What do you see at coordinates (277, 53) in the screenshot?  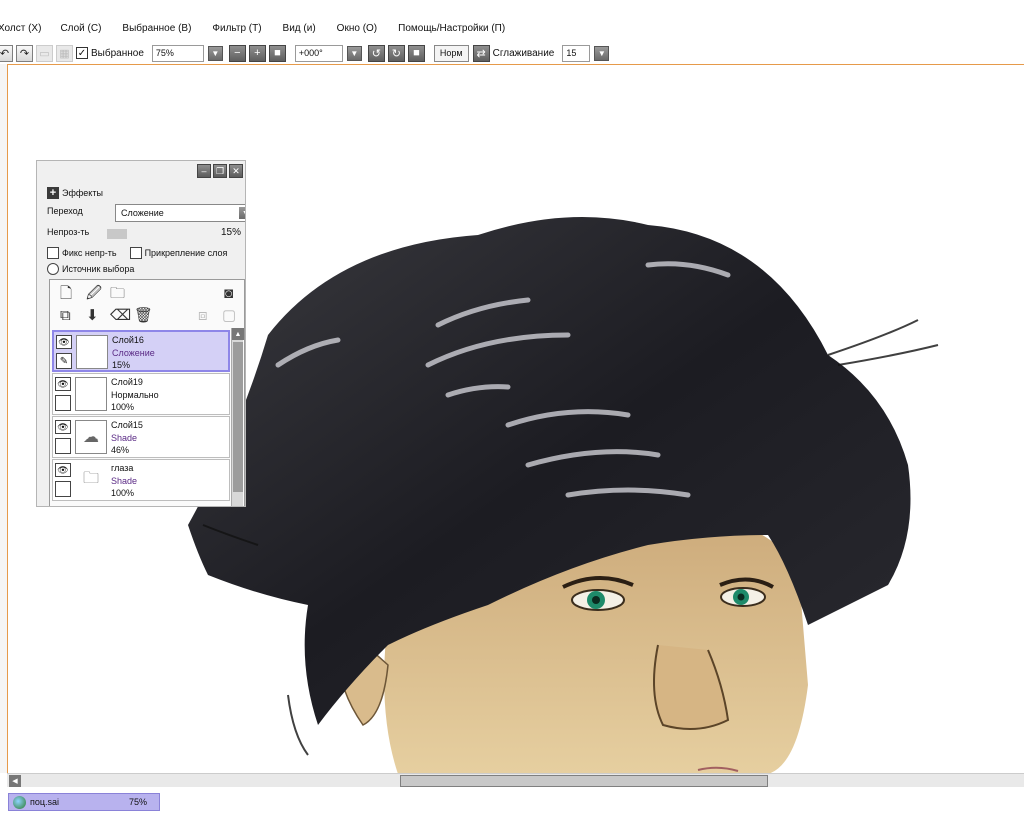 I see `zoom-reset-icon: ■` at bounding box center [277, 53].